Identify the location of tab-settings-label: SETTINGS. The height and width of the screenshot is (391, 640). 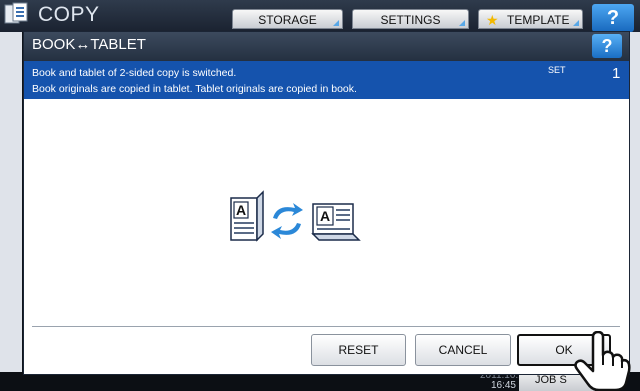
(410, 20).